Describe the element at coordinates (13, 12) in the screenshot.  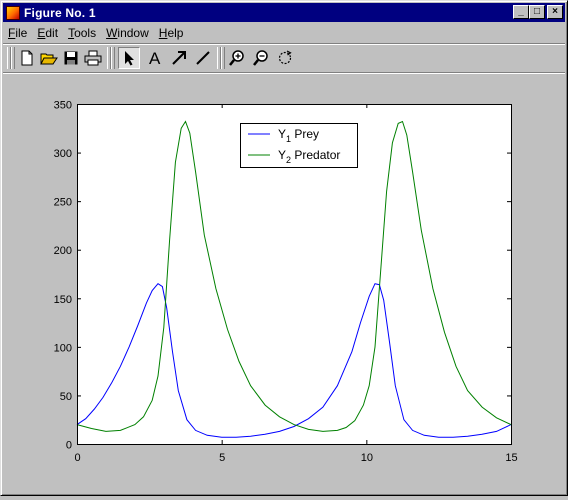
I see `matlab-logo-icon` at that location.